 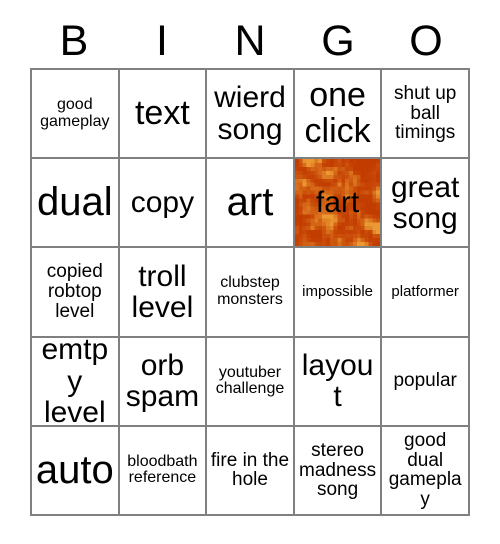 I want to click on bingo-cell: auto, so click(x=76, y=471).